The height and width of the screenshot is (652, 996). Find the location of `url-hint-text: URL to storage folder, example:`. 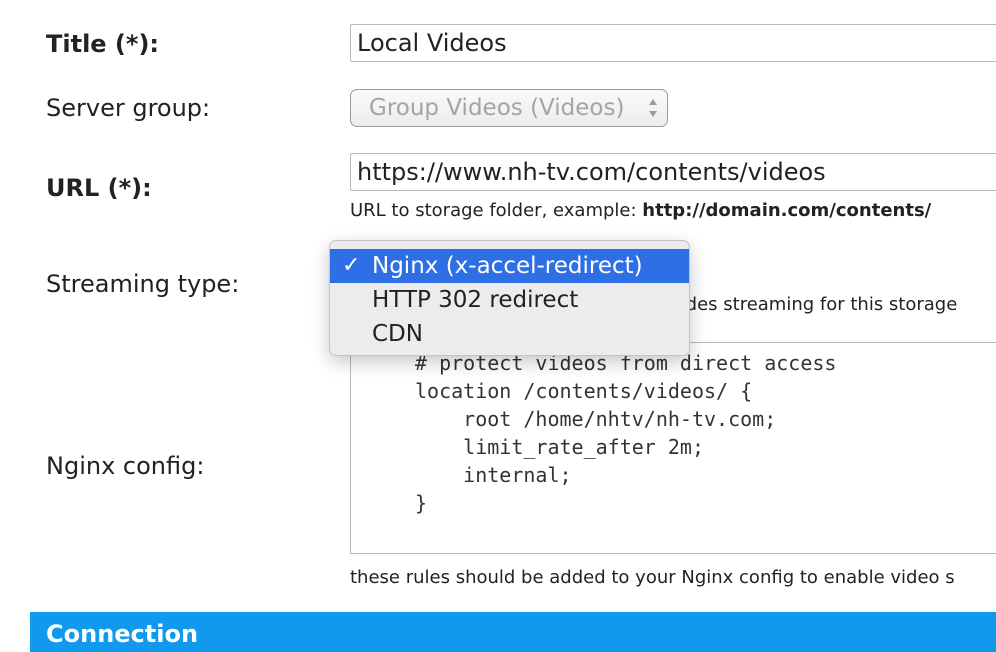

url-hint-text: URL to storage folder, example: is located at coordinates (496, 210).